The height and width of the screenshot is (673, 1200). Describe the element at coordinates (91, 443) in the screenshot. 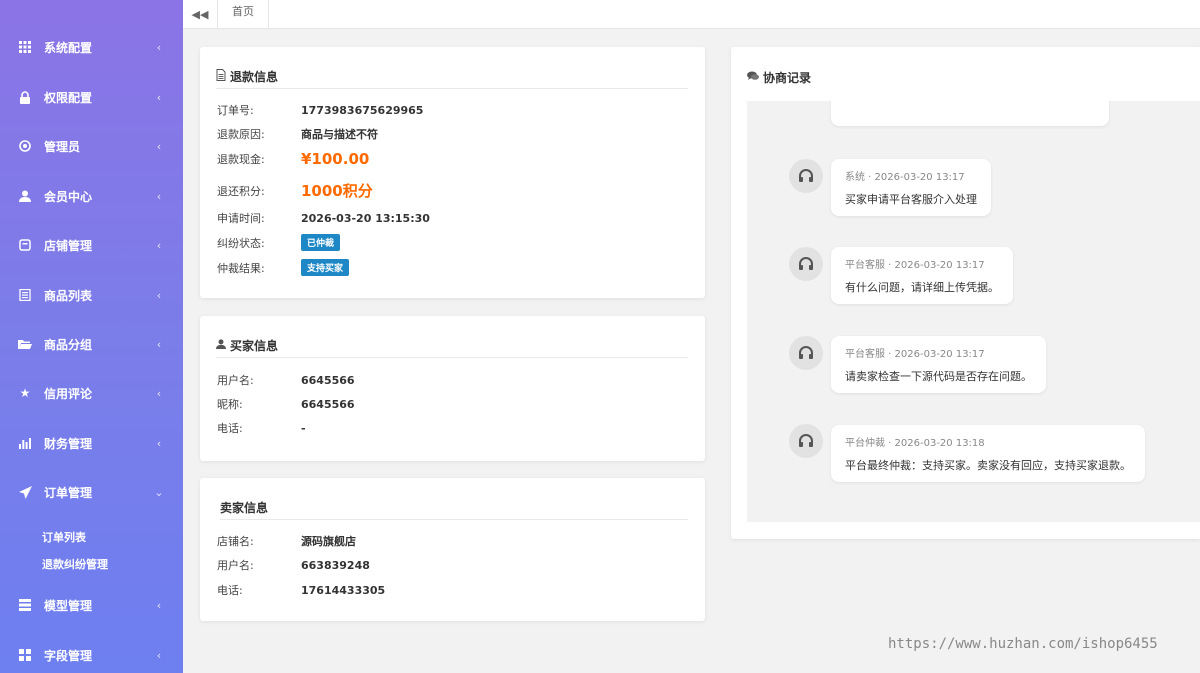

I see `sidebar-item-finance: 财务管理 ‹` at that location.